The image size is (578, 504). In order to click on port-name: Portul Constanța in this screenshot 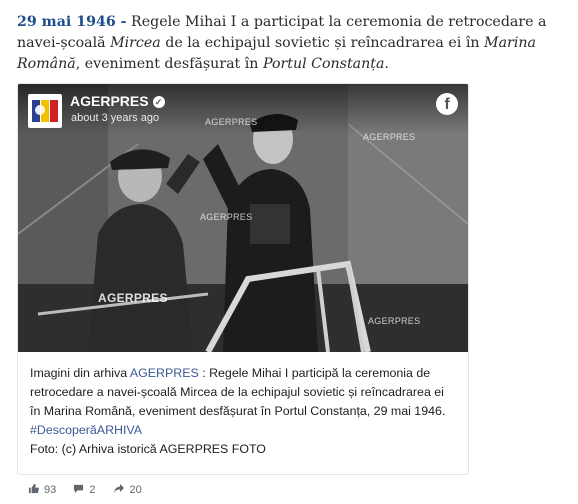, I will do `click(323, 64)`.